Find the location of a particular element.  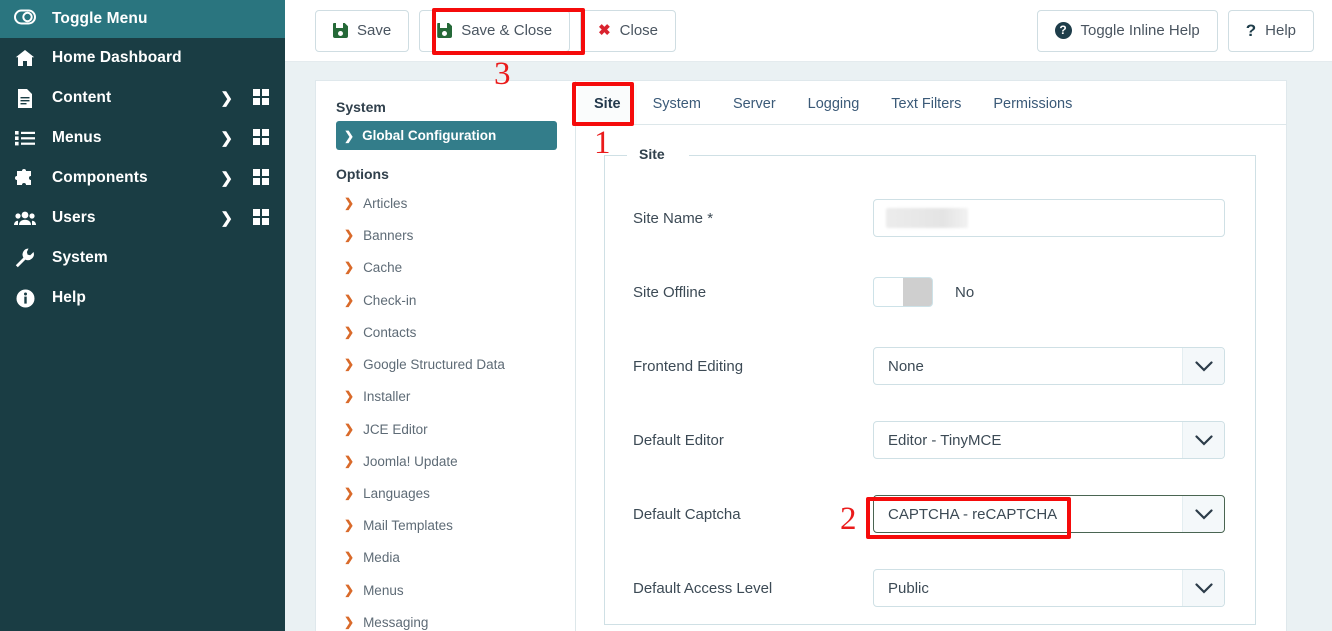

site-offline-toggle is located at coordinates (903, 292).